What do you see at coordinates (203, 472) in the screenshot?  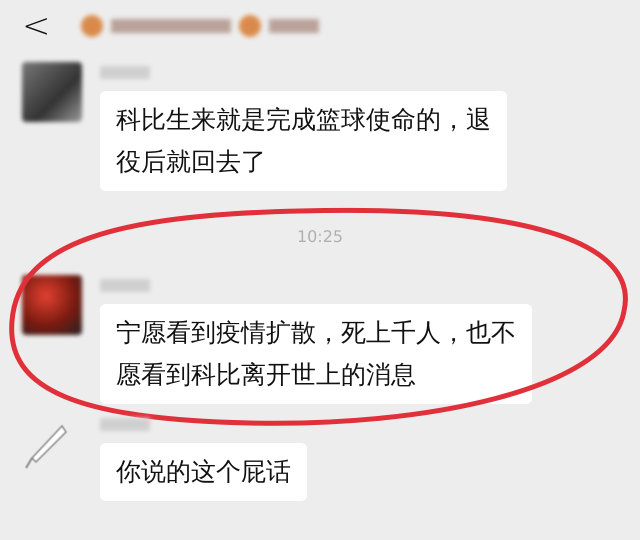 I see `message-text: 你说的这个屁话` at bounding box center [203, 472].